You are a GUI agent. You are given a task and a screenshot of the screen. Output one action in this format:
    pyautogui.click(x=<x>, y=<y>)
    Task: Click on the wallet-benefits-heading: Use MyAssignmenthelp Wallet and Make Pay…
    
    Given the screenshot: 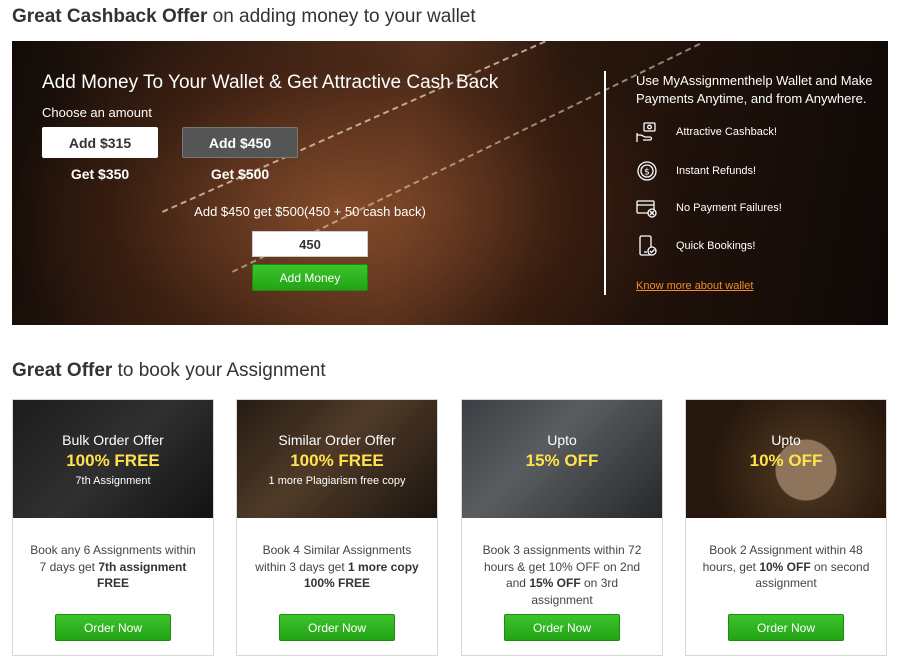 What is the action you would take?
    pyautogui.click(x=754, y=89)
    